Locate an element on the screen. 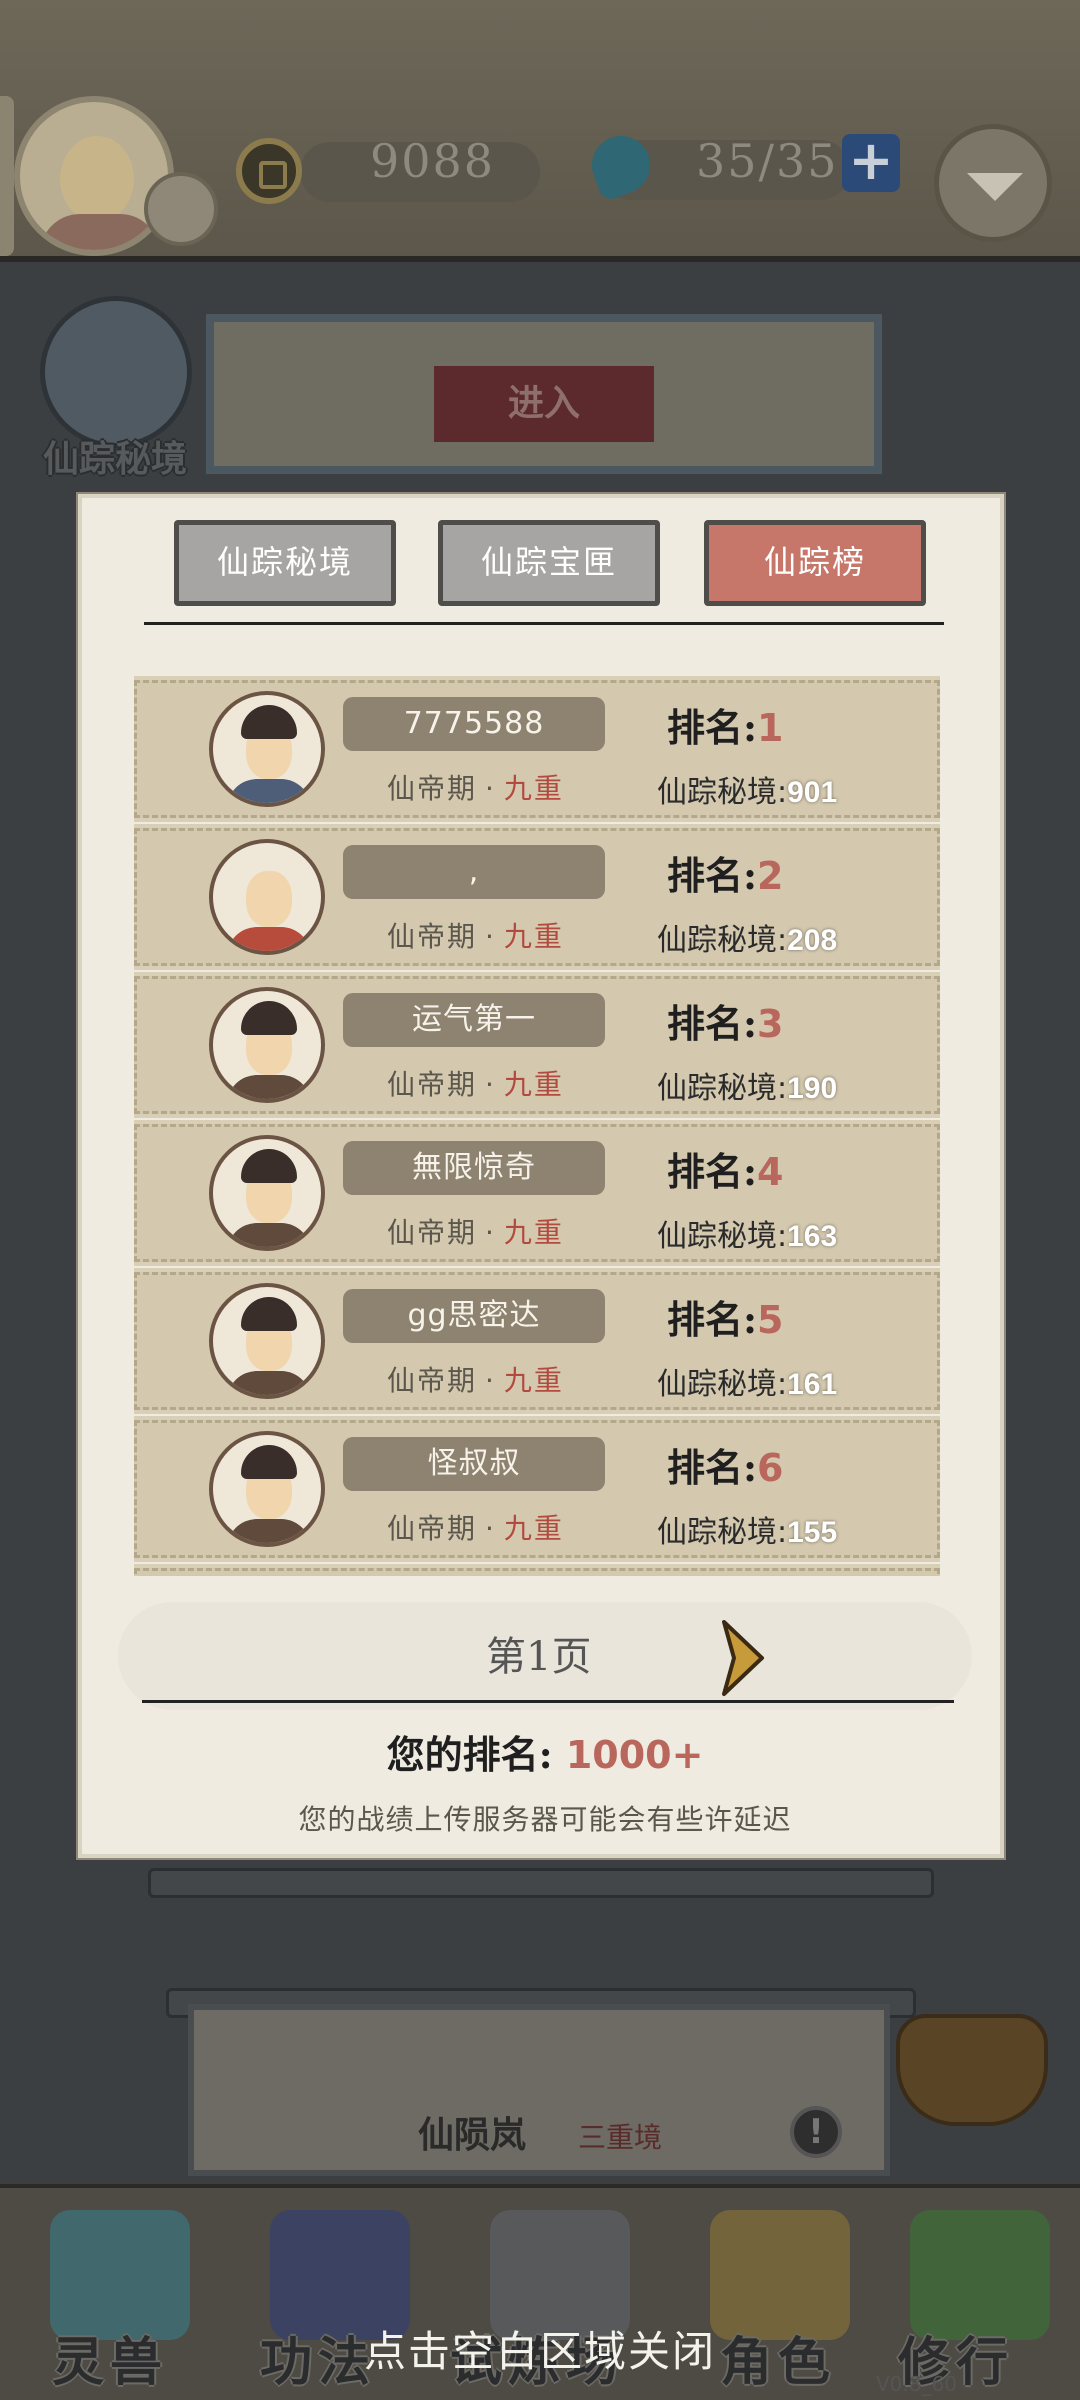 This screenshot has width=1080, height=2400. player-name: 运气第一 is located at coordinates (474, 1020).